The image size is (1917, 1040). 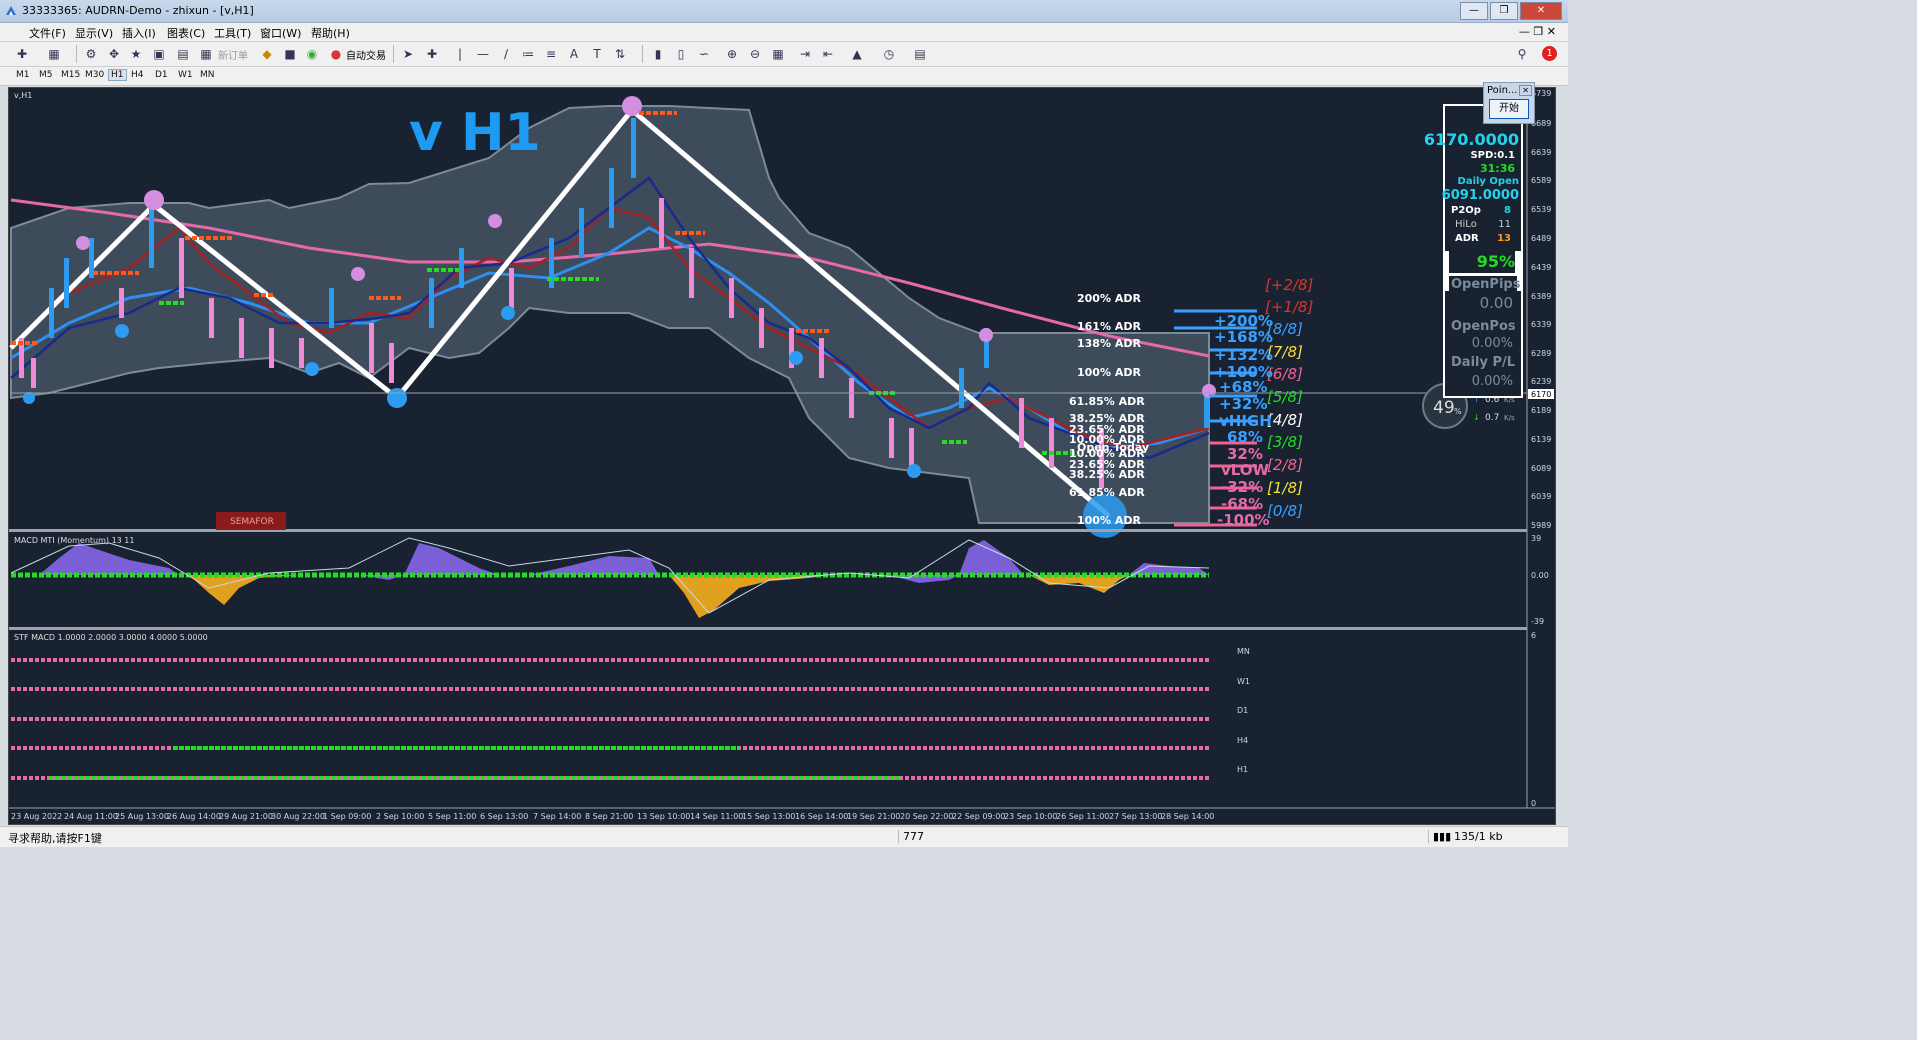 What do you see at coordinates (755, 54) in the screenshot?
I see `zoom-out-icon: ⊖` at bounding box center [755, 54].